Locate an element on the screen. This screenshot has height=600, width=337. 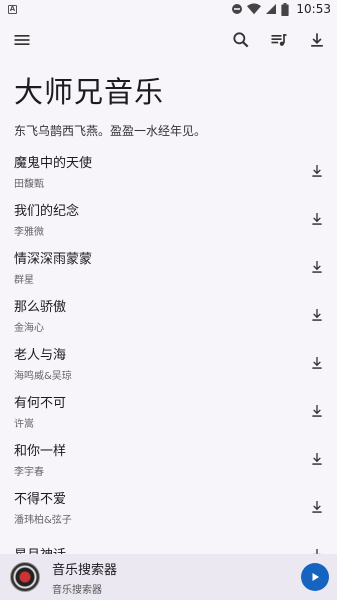
signal-icon is located at coordinates (271, 9).